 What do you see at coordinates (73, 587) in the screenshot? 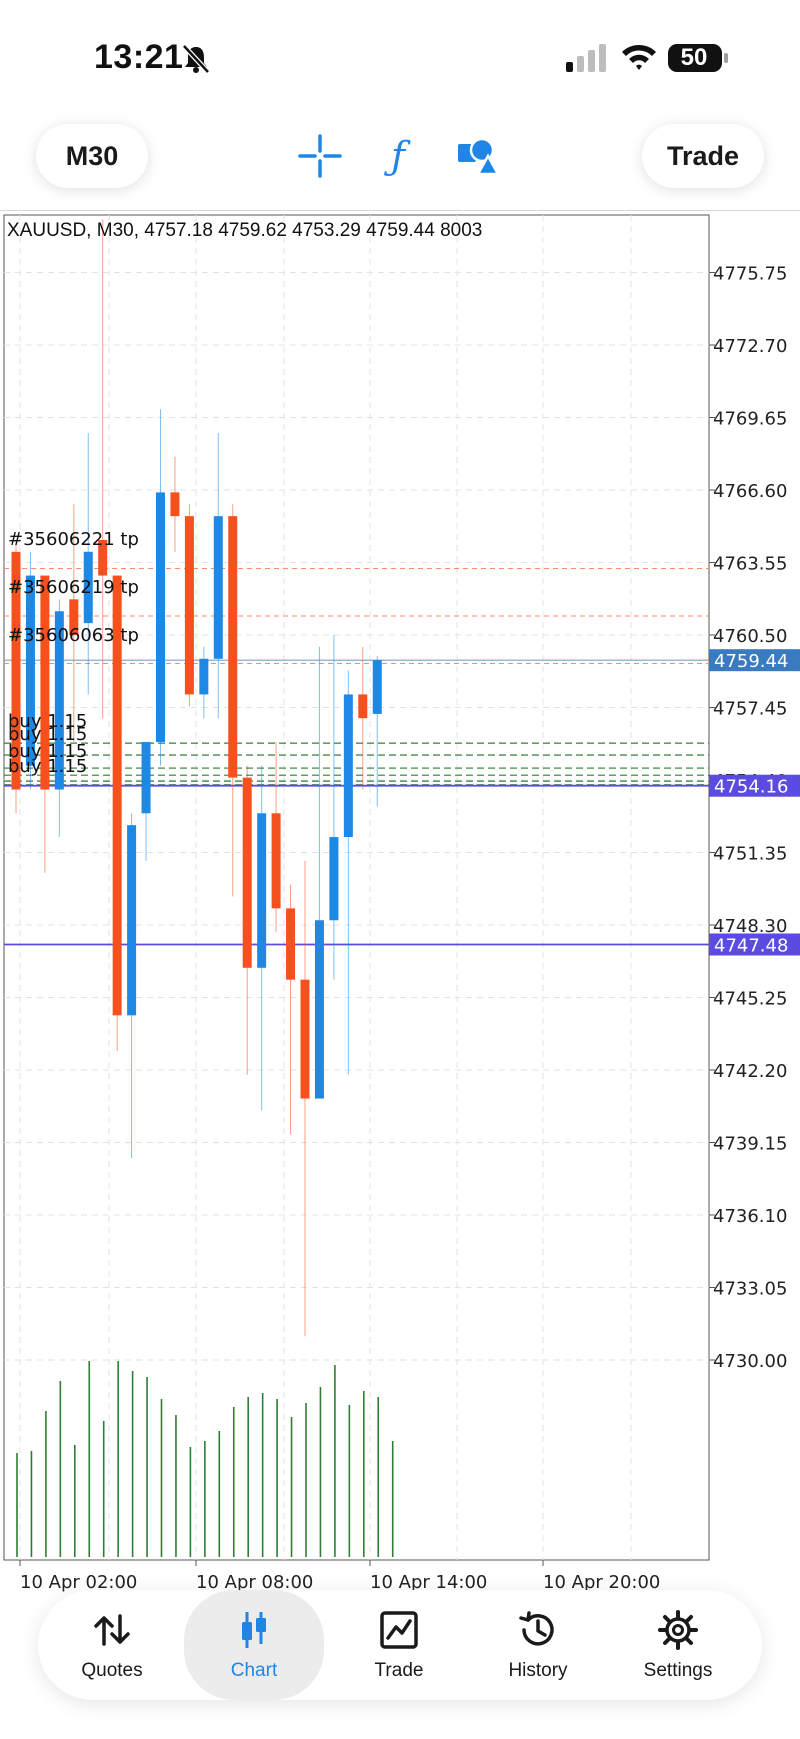
I see `trade-label: #35606219 tp` at bounding box center [73, 587].